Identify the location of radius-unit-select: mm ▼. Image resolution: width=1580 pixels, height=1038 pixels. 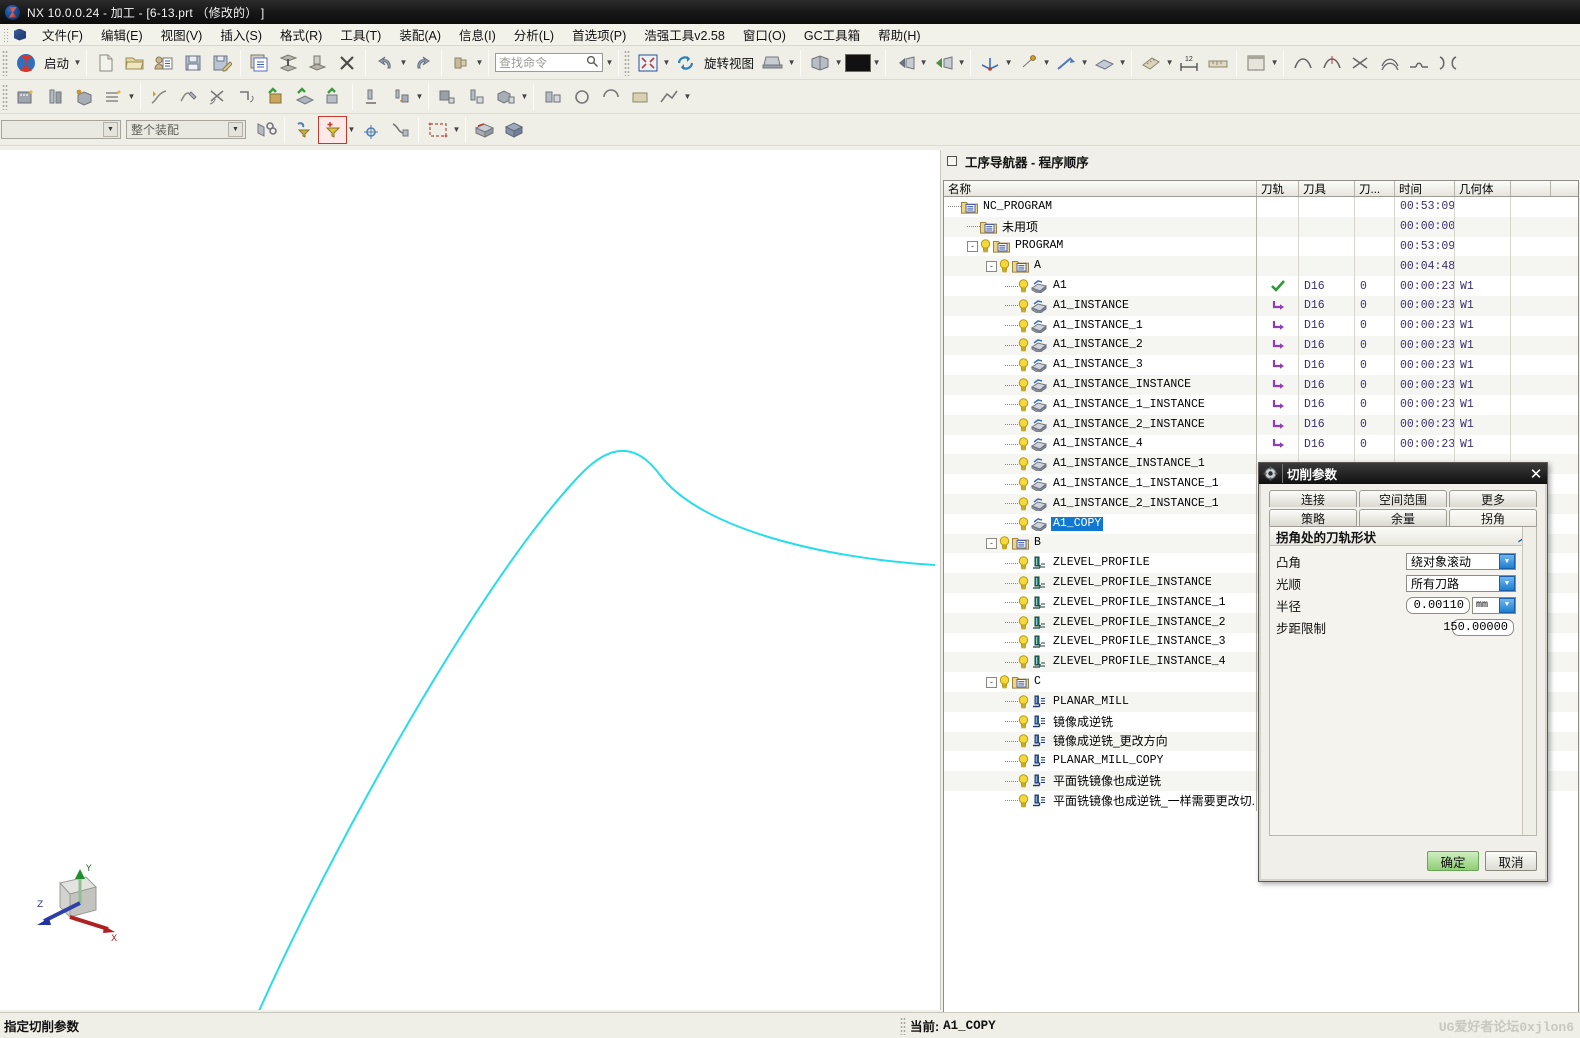
(1494, 605).